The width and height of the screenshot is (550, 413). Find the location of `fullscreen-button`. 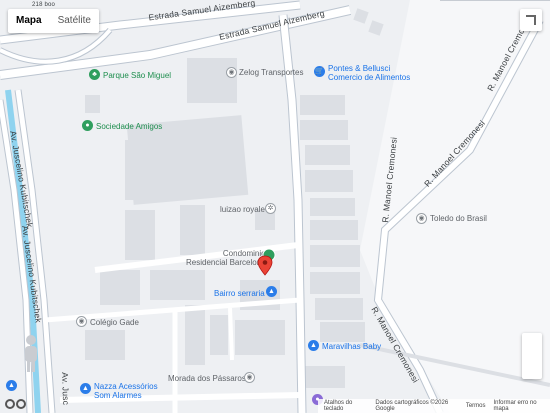

fullscreen-button is located at coordinates (531, 20).